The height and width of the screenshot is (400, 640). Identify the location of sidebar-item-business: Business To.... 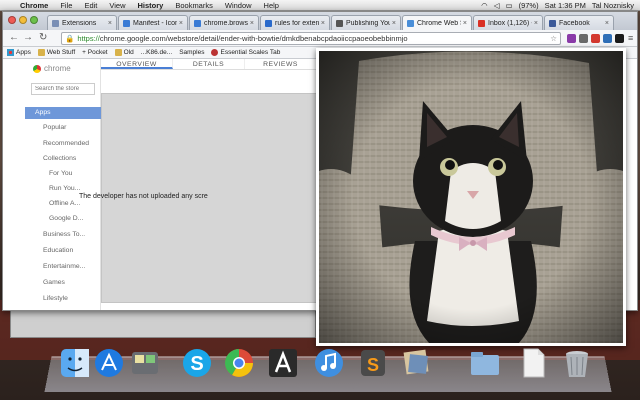
(63, 234).